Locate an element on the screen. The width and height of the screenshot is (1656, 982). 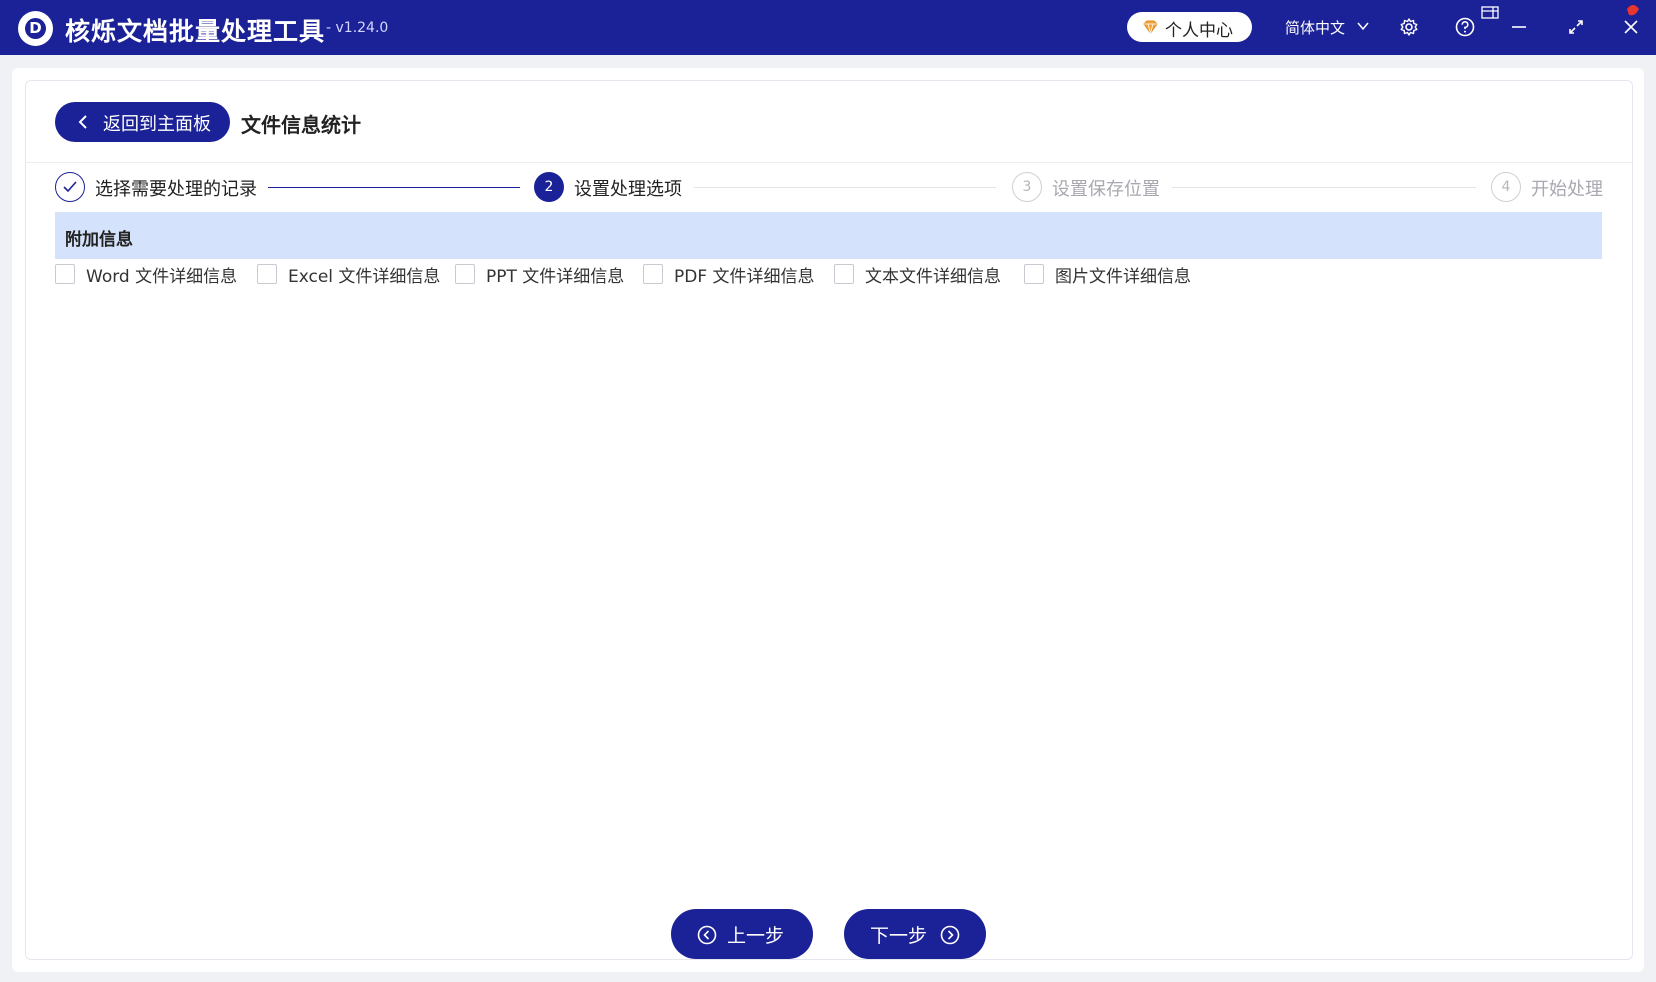
minimize-icon is located at coordinates (1519, 27).